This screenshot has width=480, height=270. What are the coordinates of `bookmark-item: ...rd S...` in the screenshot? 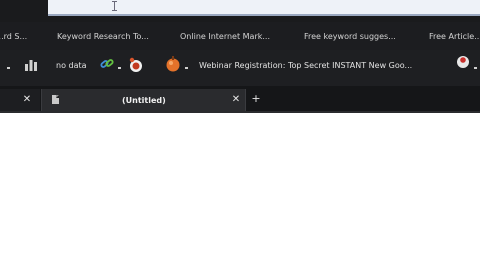 It's located at (22, 37).